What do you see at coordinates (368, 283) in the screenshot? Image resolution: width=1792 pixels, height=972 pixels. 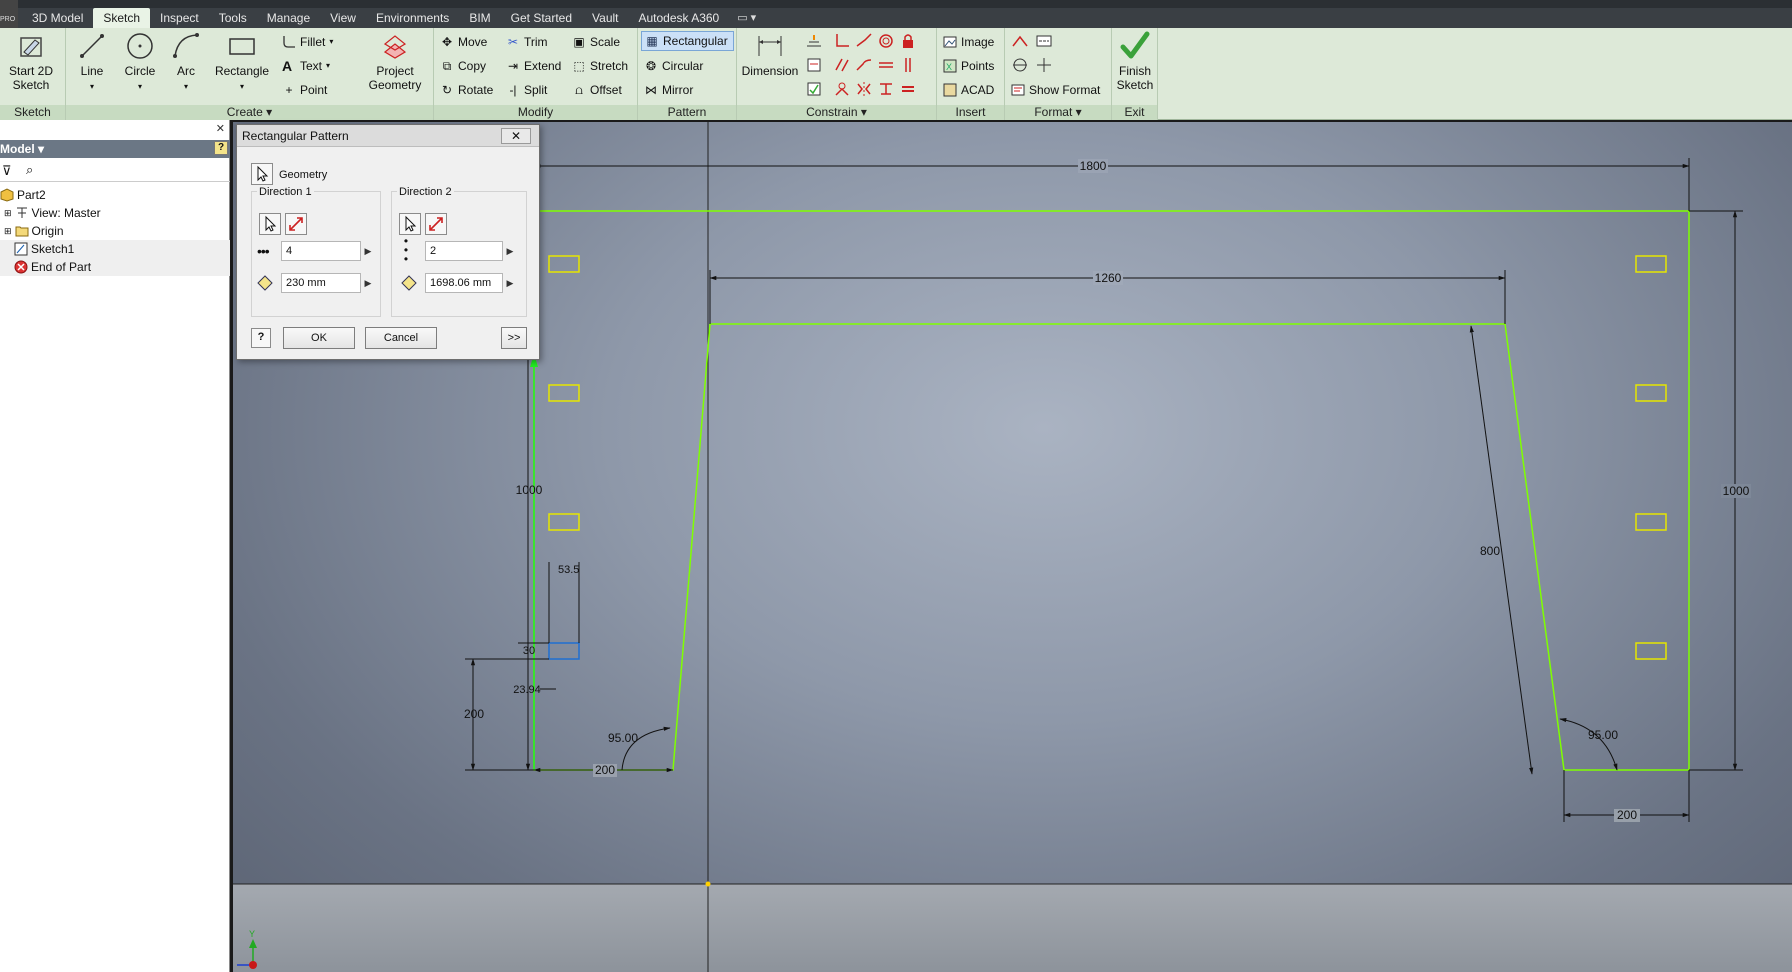 I see `direction1-spacing-arrow-icon: ▶` at bounding box center [368, 283].